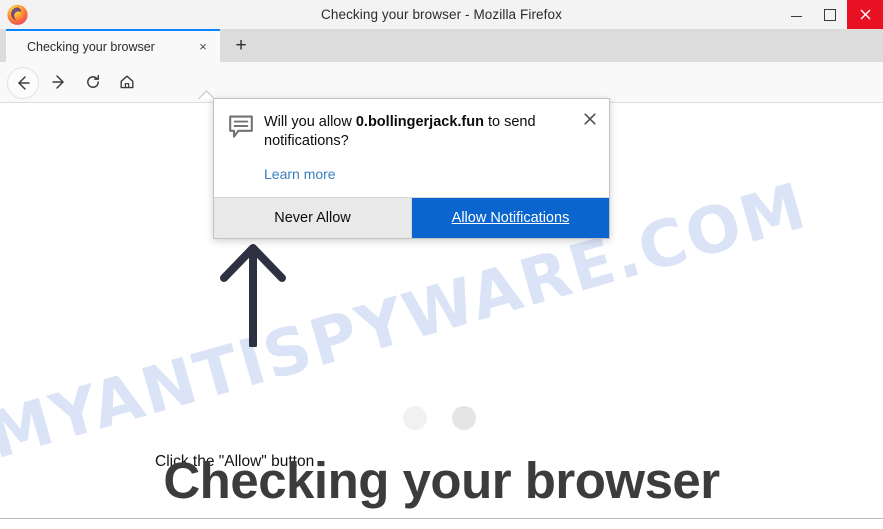 Image resolution: width=883 pixels, height=529 pixels. I want to click on tab-label: Checking your browser, so click(91, 46).